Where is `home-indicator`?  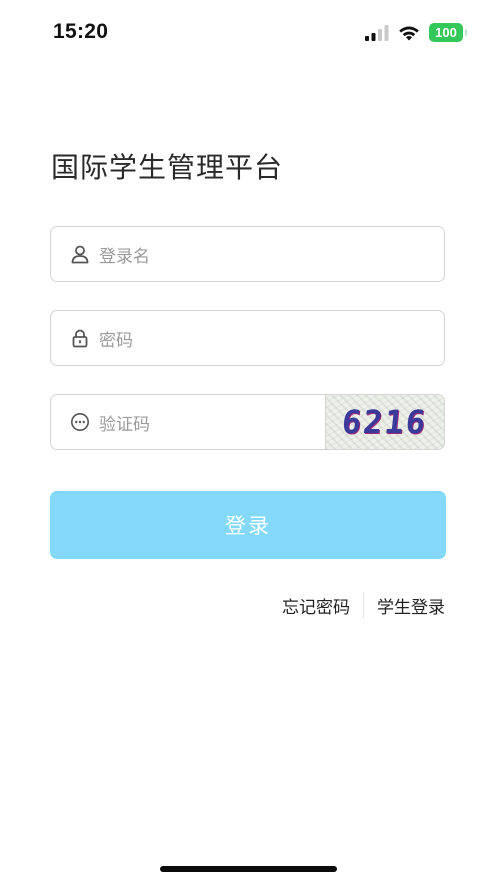 home-indicator is located at coordinates (248, 869).